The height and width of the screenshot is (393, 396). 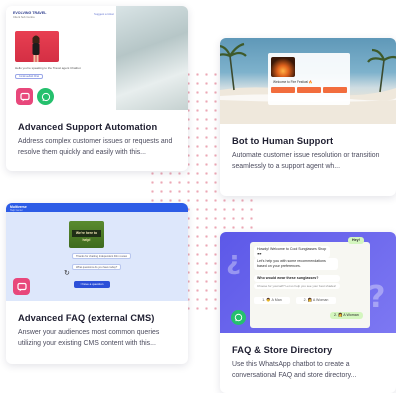 I want to click on cursor-icon: ↻, so click(x=67, y=273).